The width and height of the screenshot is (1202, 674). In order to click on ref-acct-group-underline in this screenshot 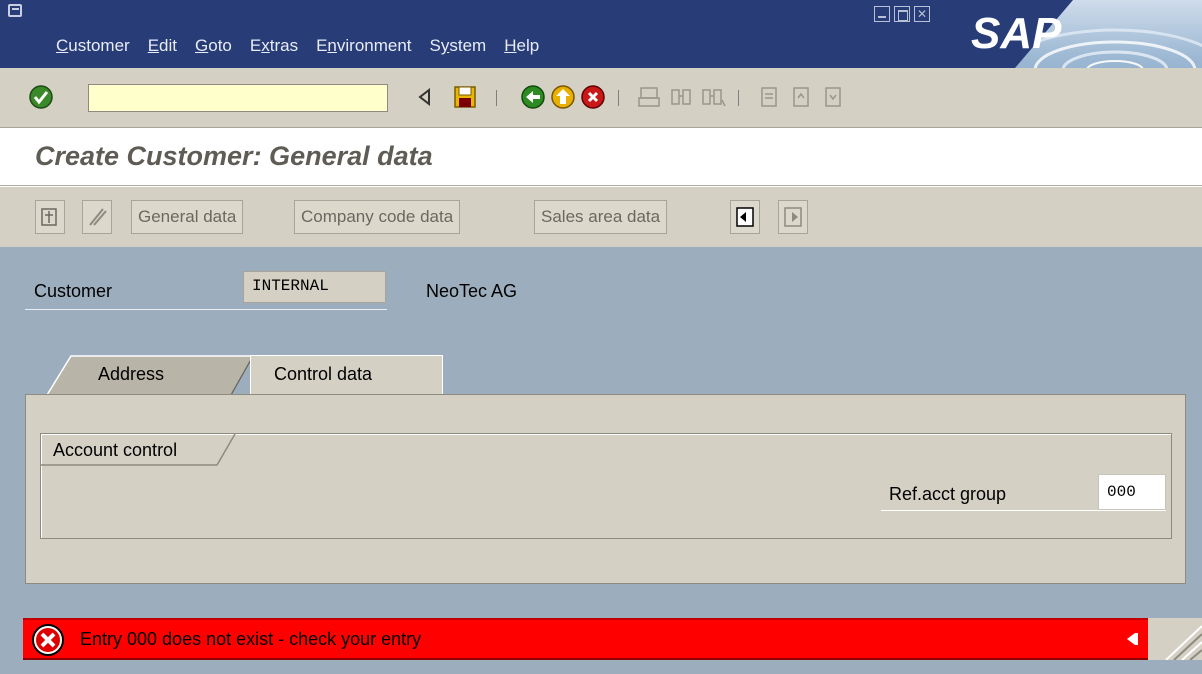, I will do `click(1023, 510)`.